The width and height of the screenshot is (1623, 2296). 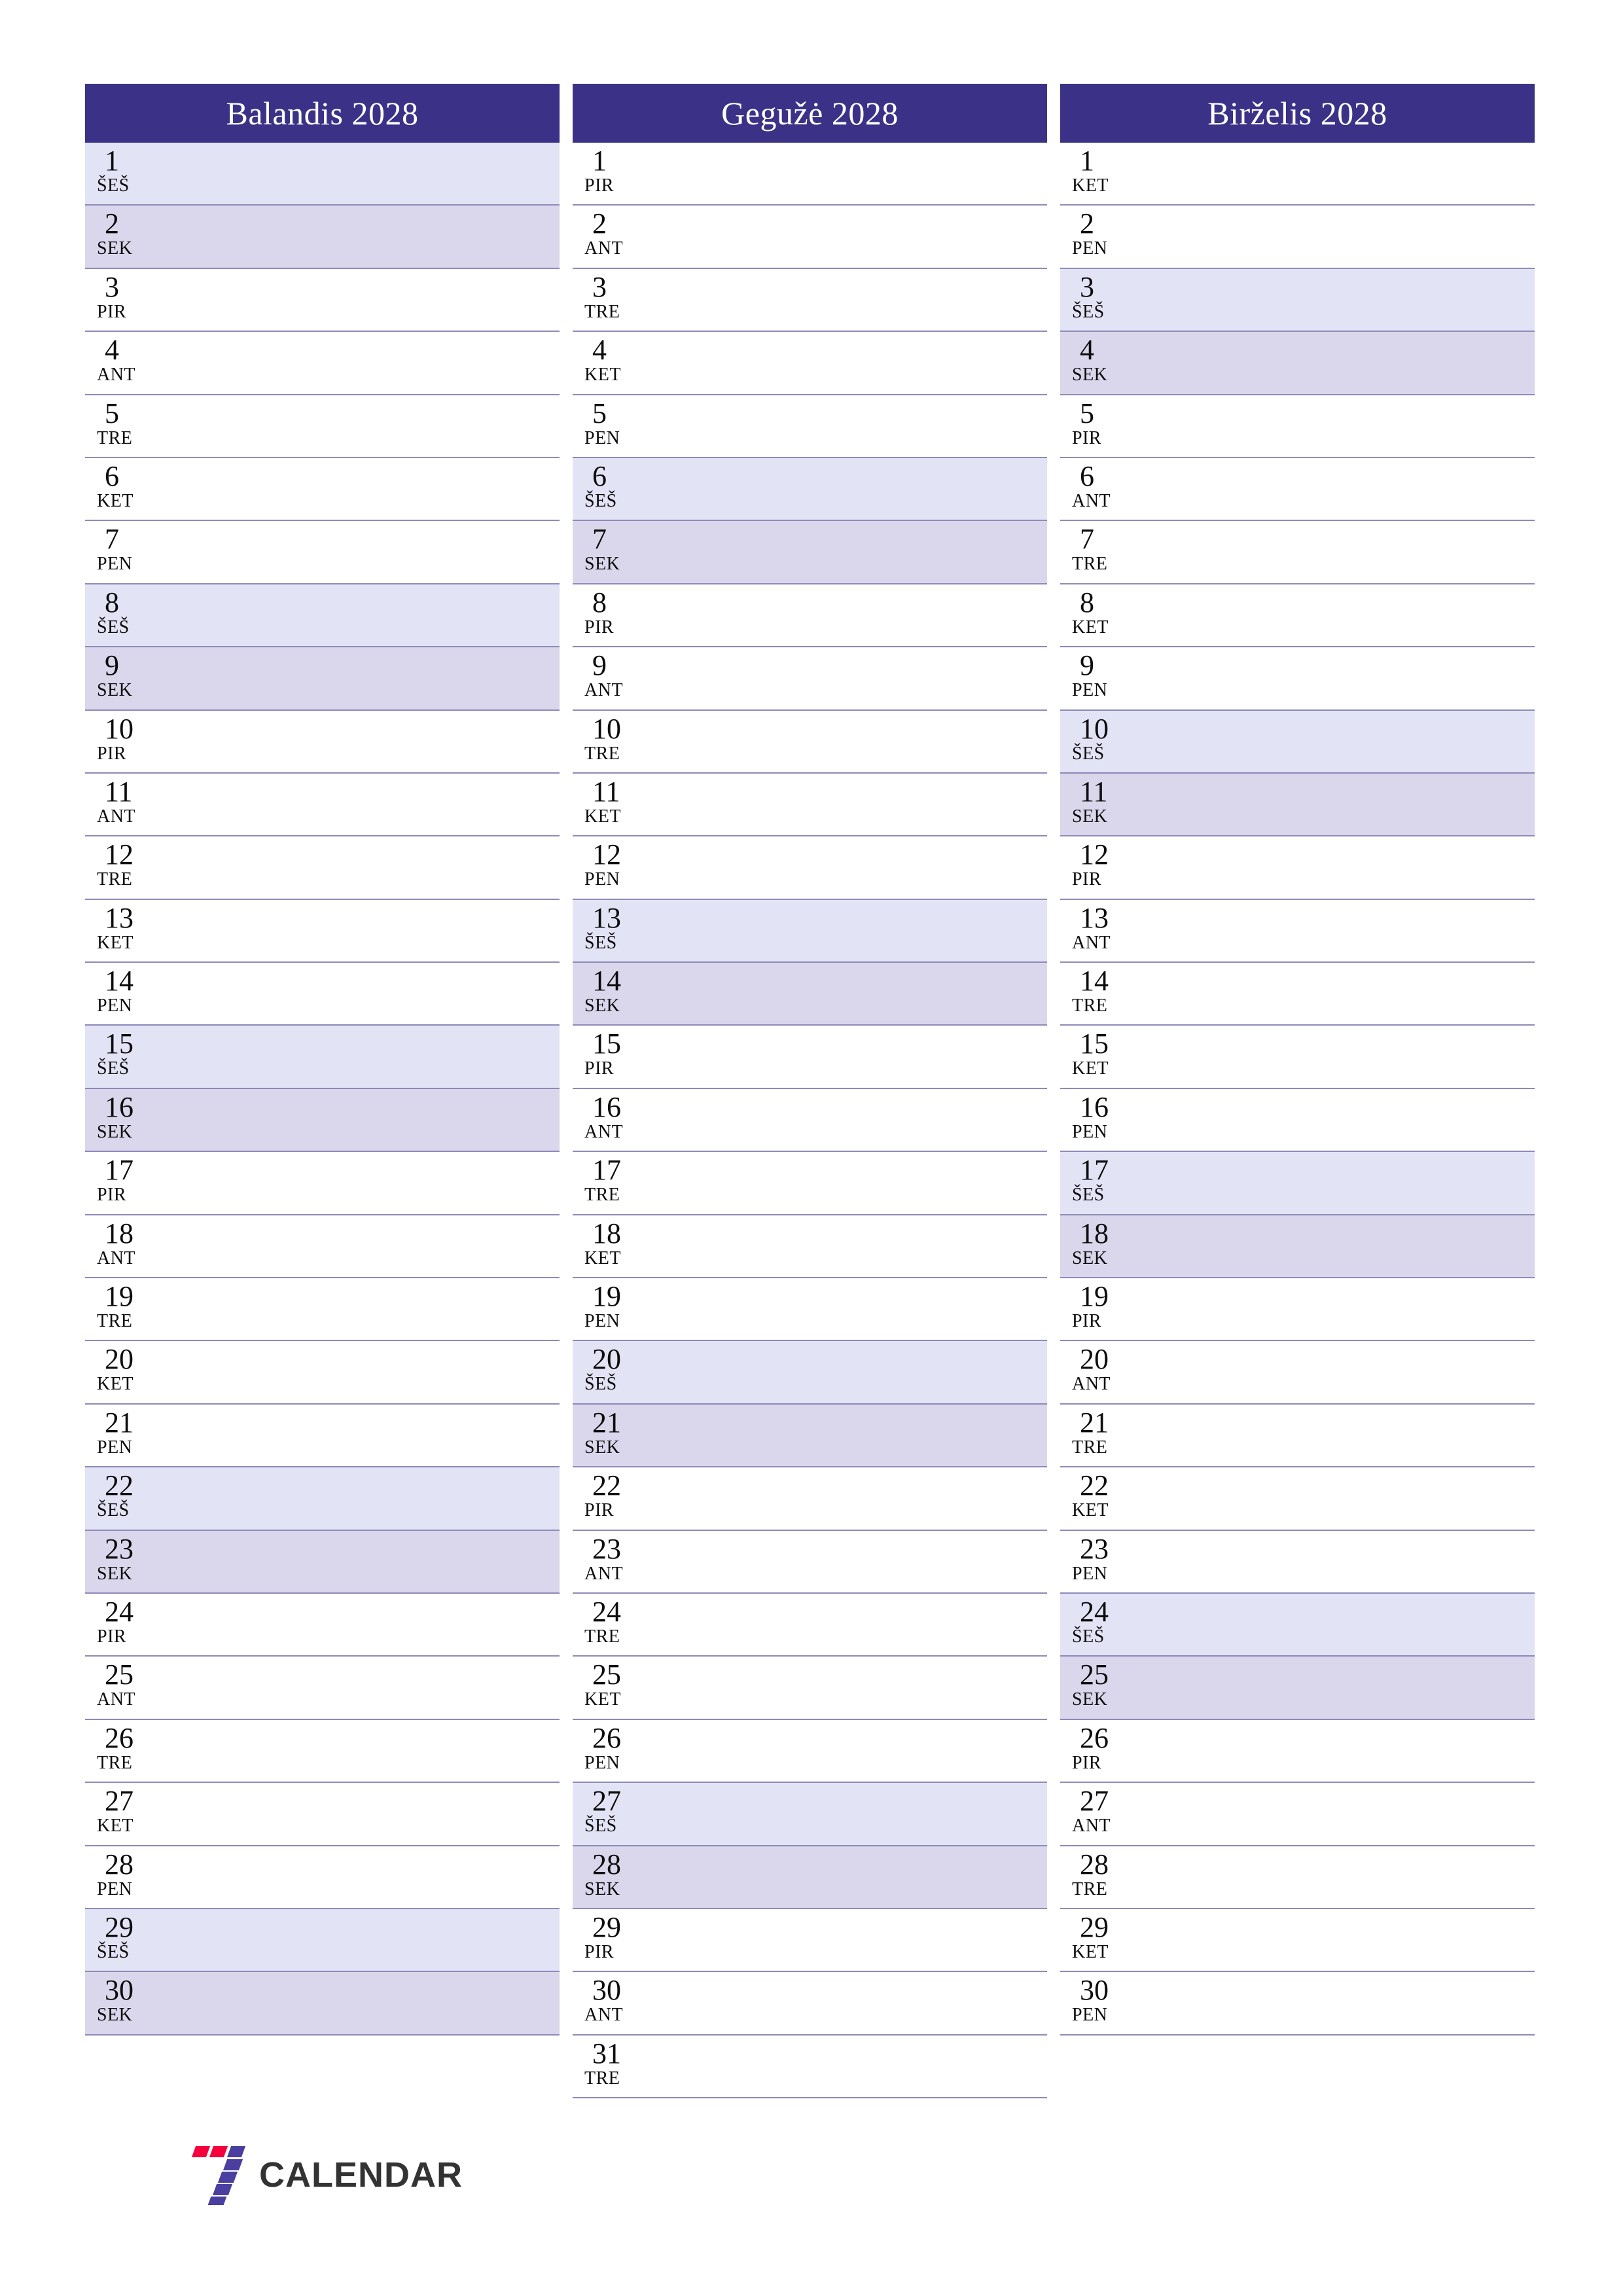 I want to click on day-row: 6 ANT, so click(x=1297, y=489).